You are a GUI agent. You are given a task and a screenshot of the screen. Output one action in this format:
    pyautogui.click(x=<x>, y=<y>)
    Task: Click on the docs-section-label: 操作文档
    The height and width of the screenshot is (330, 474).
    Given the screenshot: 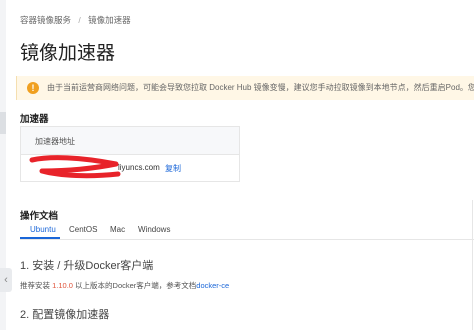 What is the action you would take?
    pyautogui.click(x=39, y=216)
    